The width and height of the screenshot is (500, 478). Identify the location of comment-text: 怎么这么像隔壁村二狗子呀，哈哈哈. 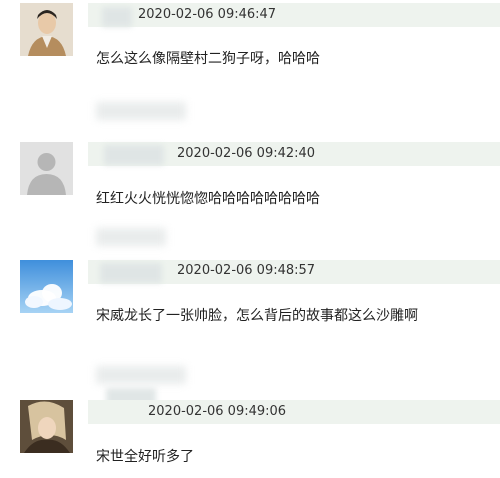
(208, 59).